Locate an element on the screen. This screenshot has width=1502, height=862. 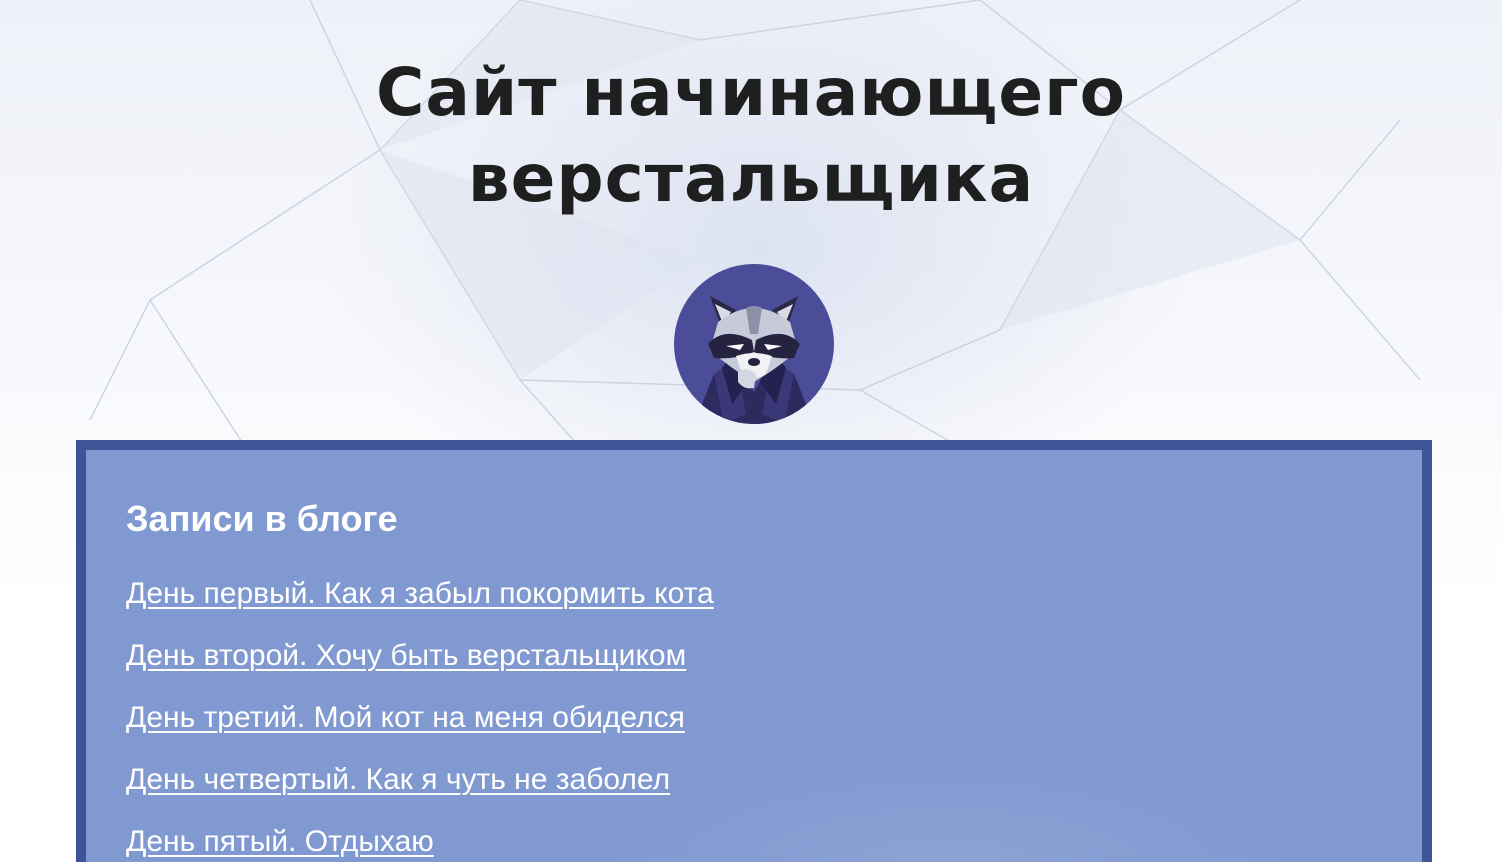
blog-post-link-5: День пятый. Отдыхаю is located at coordinates (280, 841).